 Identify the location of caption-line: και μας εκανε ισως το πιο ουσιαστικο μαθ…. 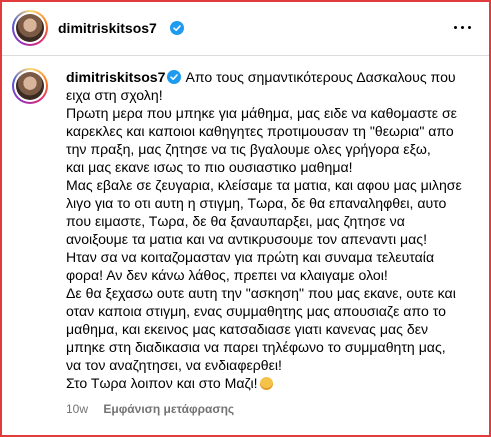
(209, 167).